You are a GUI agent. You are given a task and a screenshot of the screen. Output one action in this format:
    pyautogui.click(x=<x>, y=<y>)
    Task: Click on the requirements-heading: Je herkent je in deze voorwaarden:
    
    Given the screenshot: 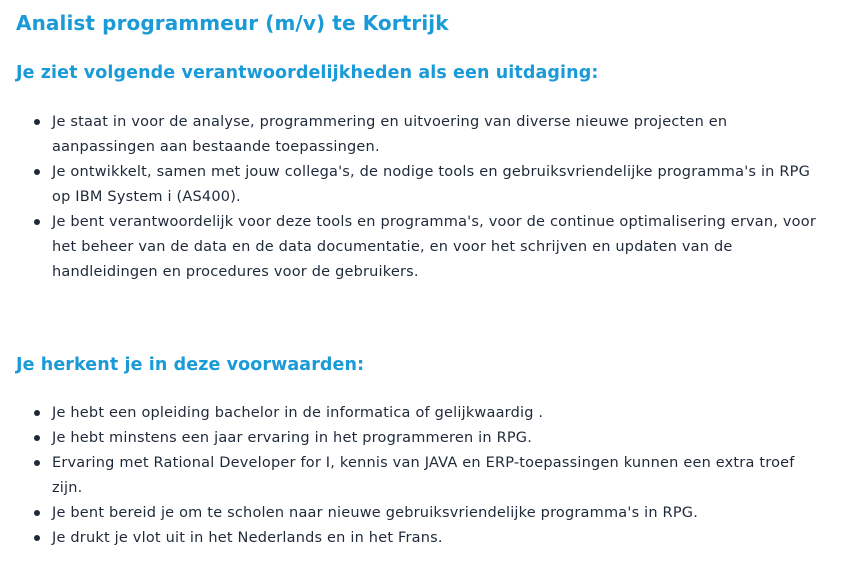 What is the action you would take?
    pyautogui.click(x=190, y=365)
    